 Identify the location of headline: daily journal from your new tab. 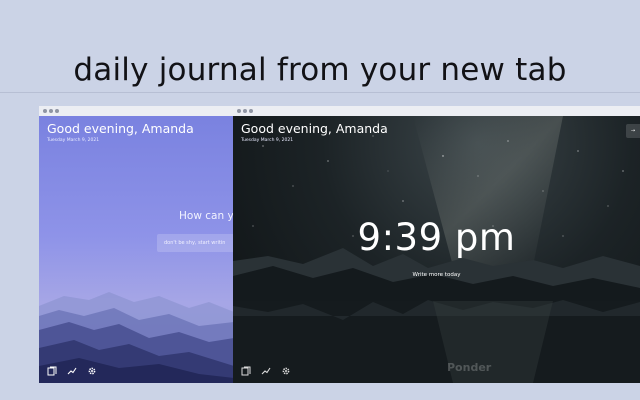
(320, 70).